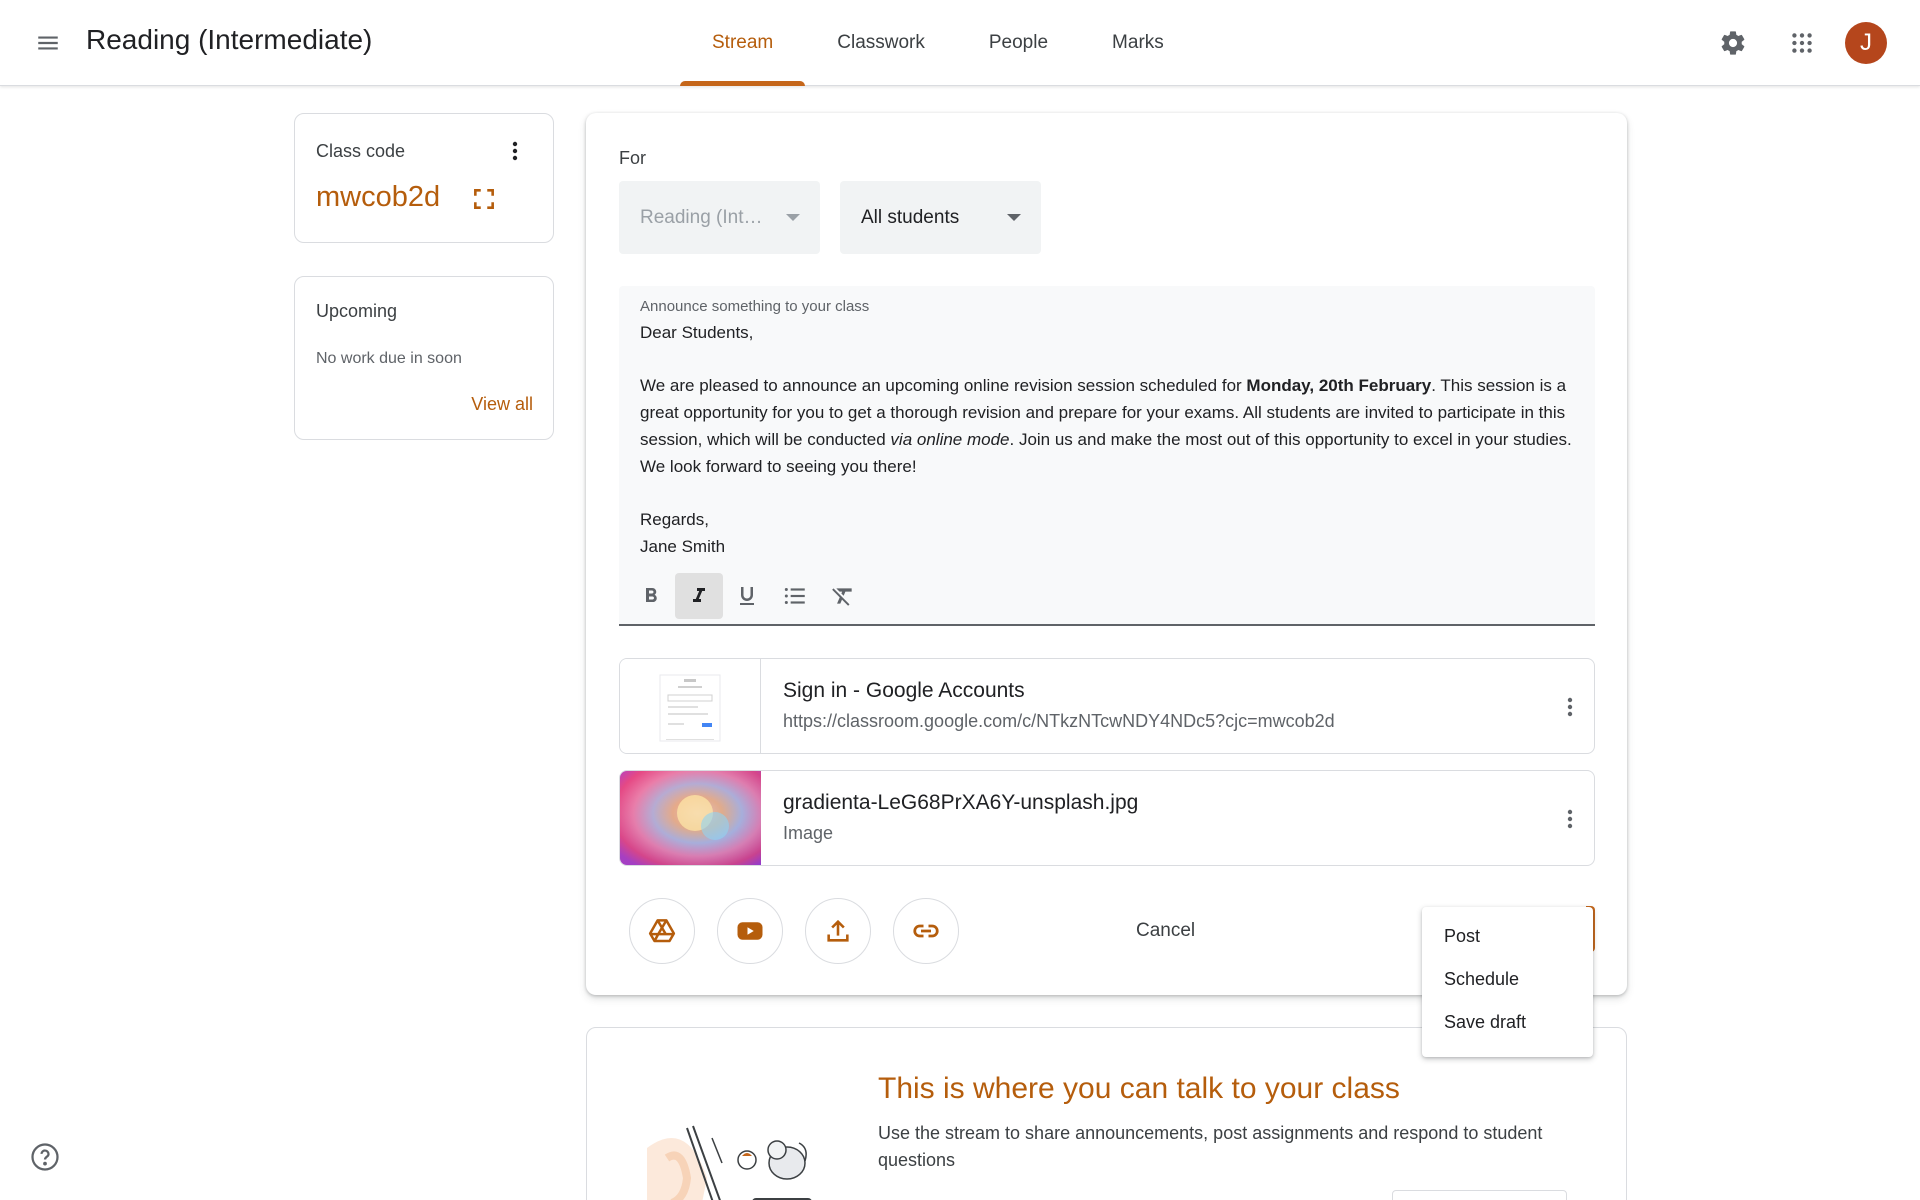  I want to click on bulleted-list-icon, so click(795, 596).